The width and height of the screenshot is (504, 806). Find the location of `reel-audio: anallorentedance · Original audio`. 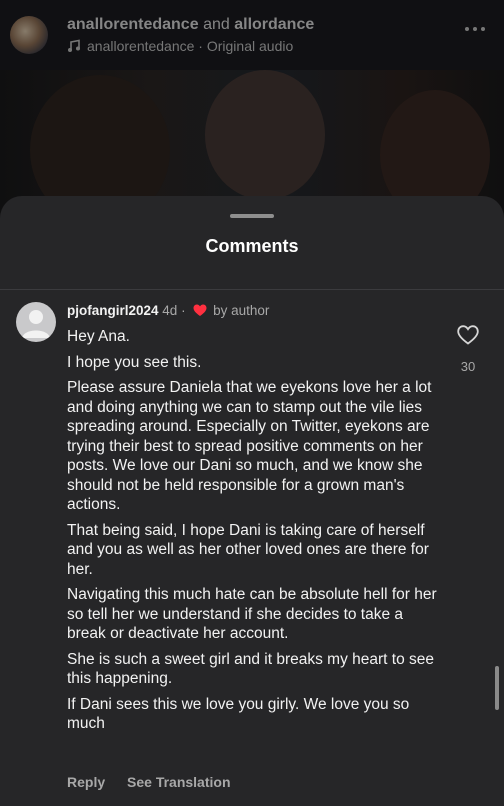

reel-audio: anallorentedance · Original audio is located at coordinates (180, 46).